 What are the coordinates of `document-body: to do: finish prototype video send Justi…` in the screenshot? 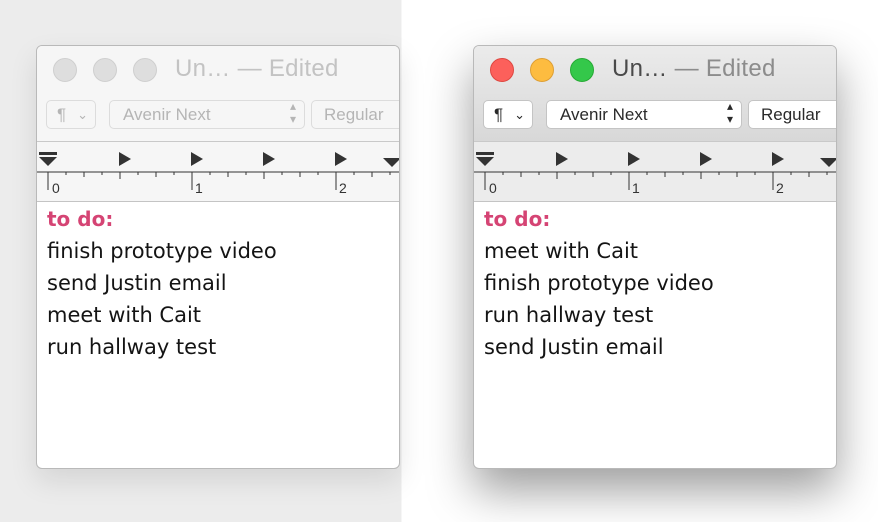 It's located at (223, 283).